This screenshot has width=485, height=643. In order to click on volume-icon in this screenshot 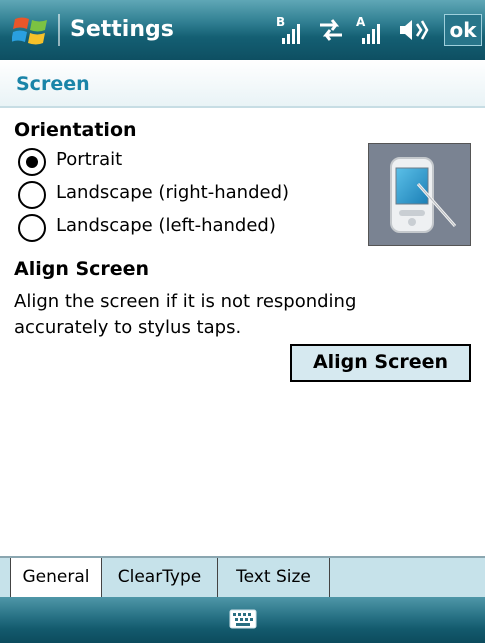, I will do `click(413, 30)`.